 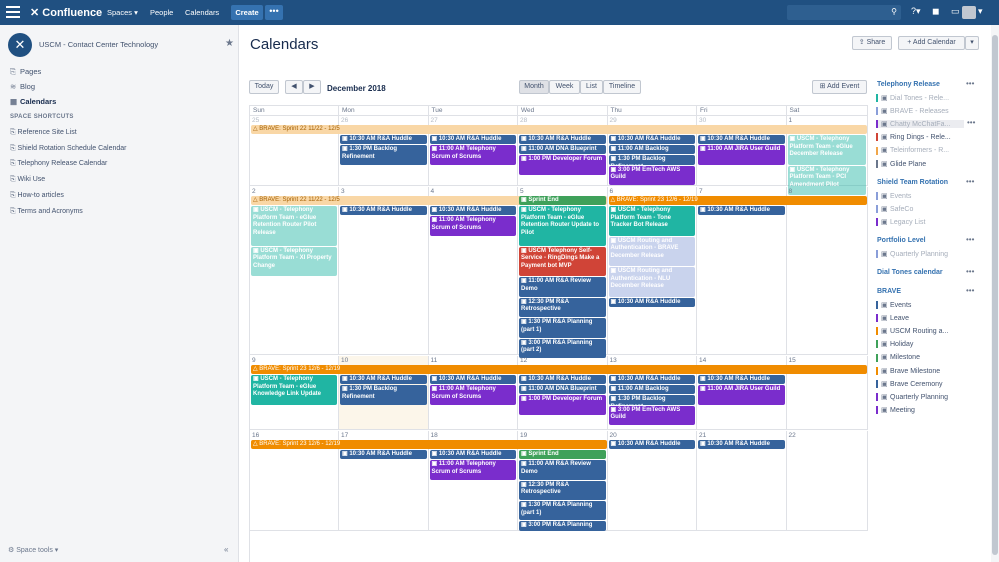 I want to click on calendar-group-header: Telephony Release, so click(x=908, y=84).